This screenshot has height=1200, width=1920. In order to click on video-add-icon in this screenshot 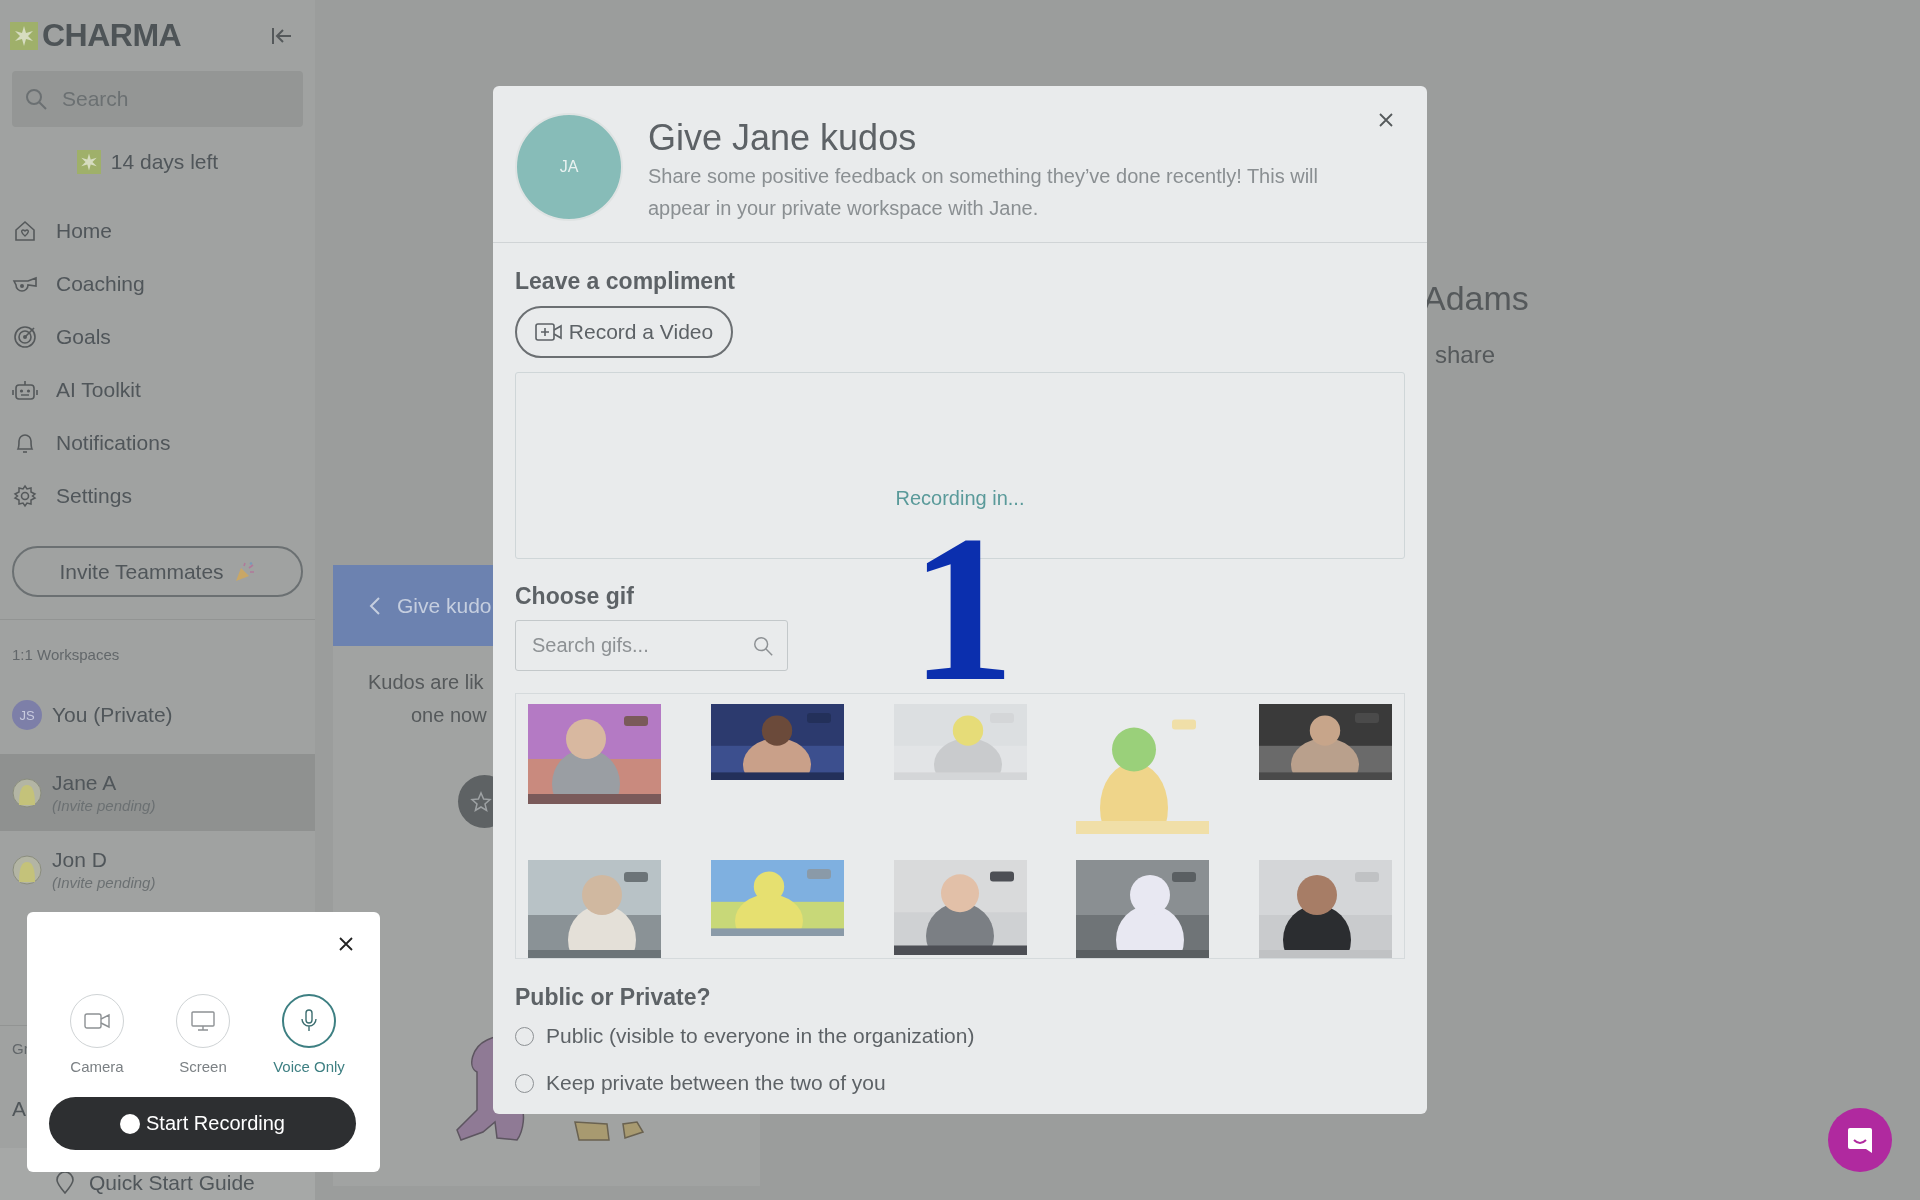, I will do `click(548, 332)`.